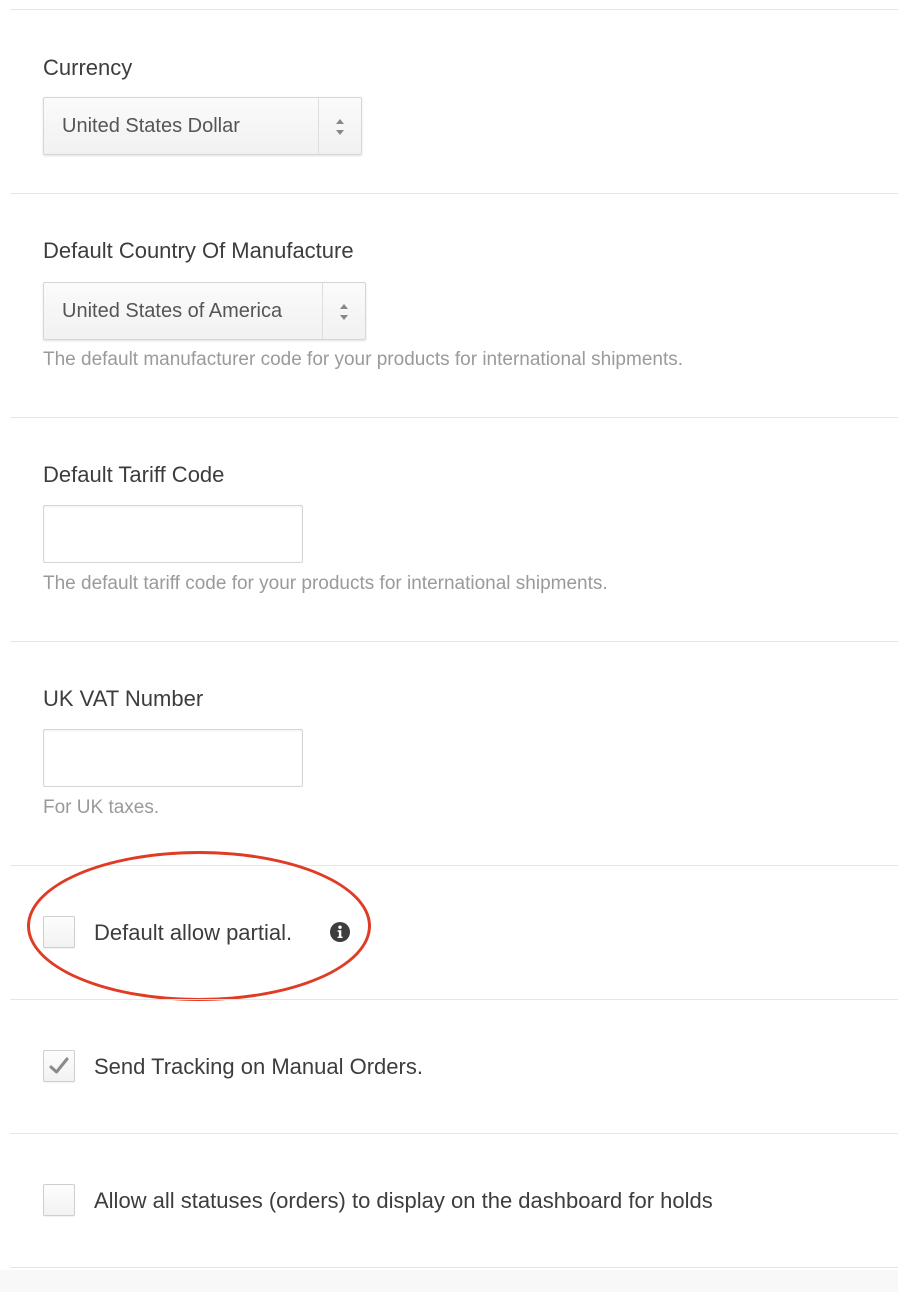  Describe the element at coordinates (134, 474) in the screenshot. I see `tariff-code-label: Default Tariff Code` at that location.